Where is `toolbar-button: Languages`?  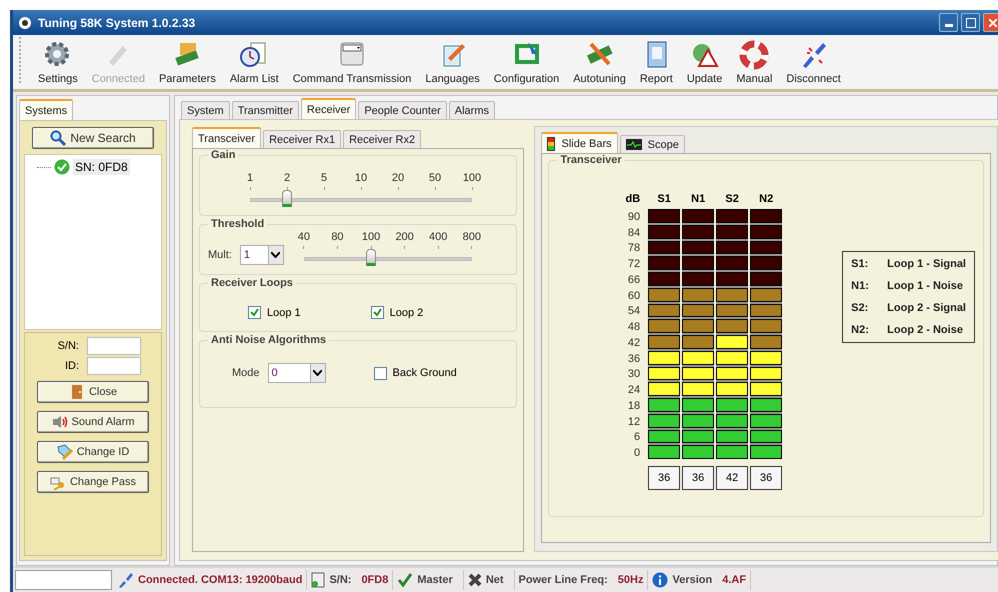 toolbar-button: Languages is located at coordinates (452, 62).